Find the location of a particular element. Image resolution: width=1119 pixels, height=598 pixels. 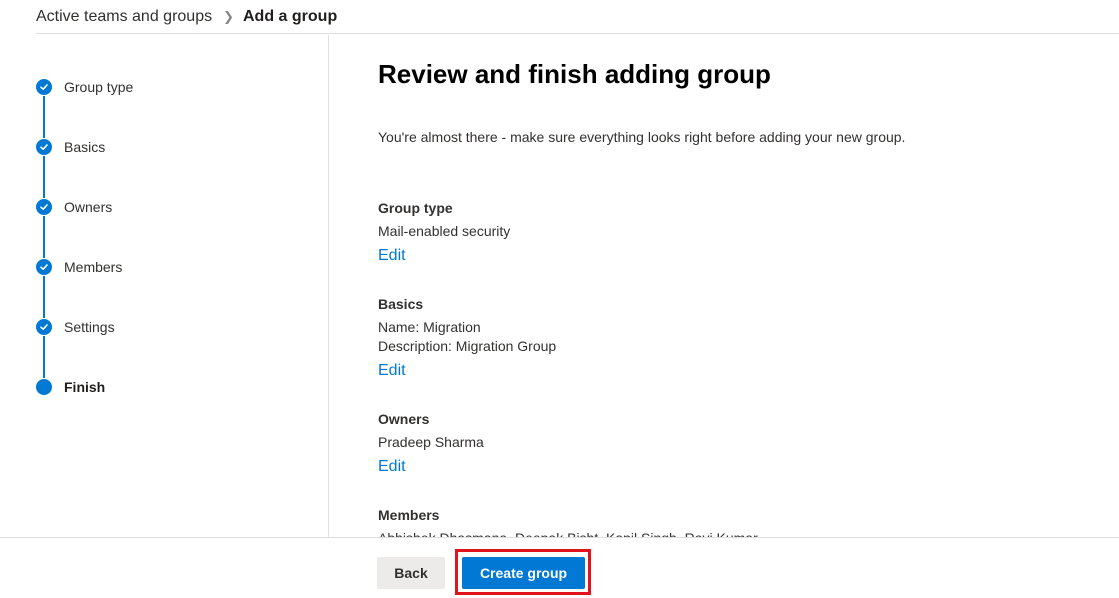

step-label: Finish is located at coordinates (85, 387).